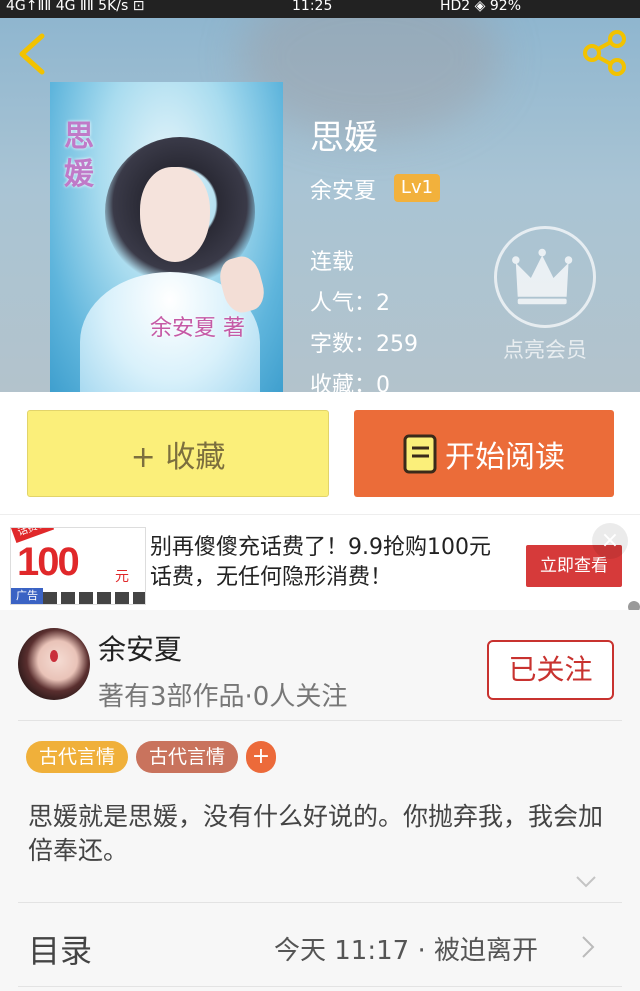 Image resolution: width=640 pixels, height=991 pixels. I want to click on crown-icon, so click(542, 276).